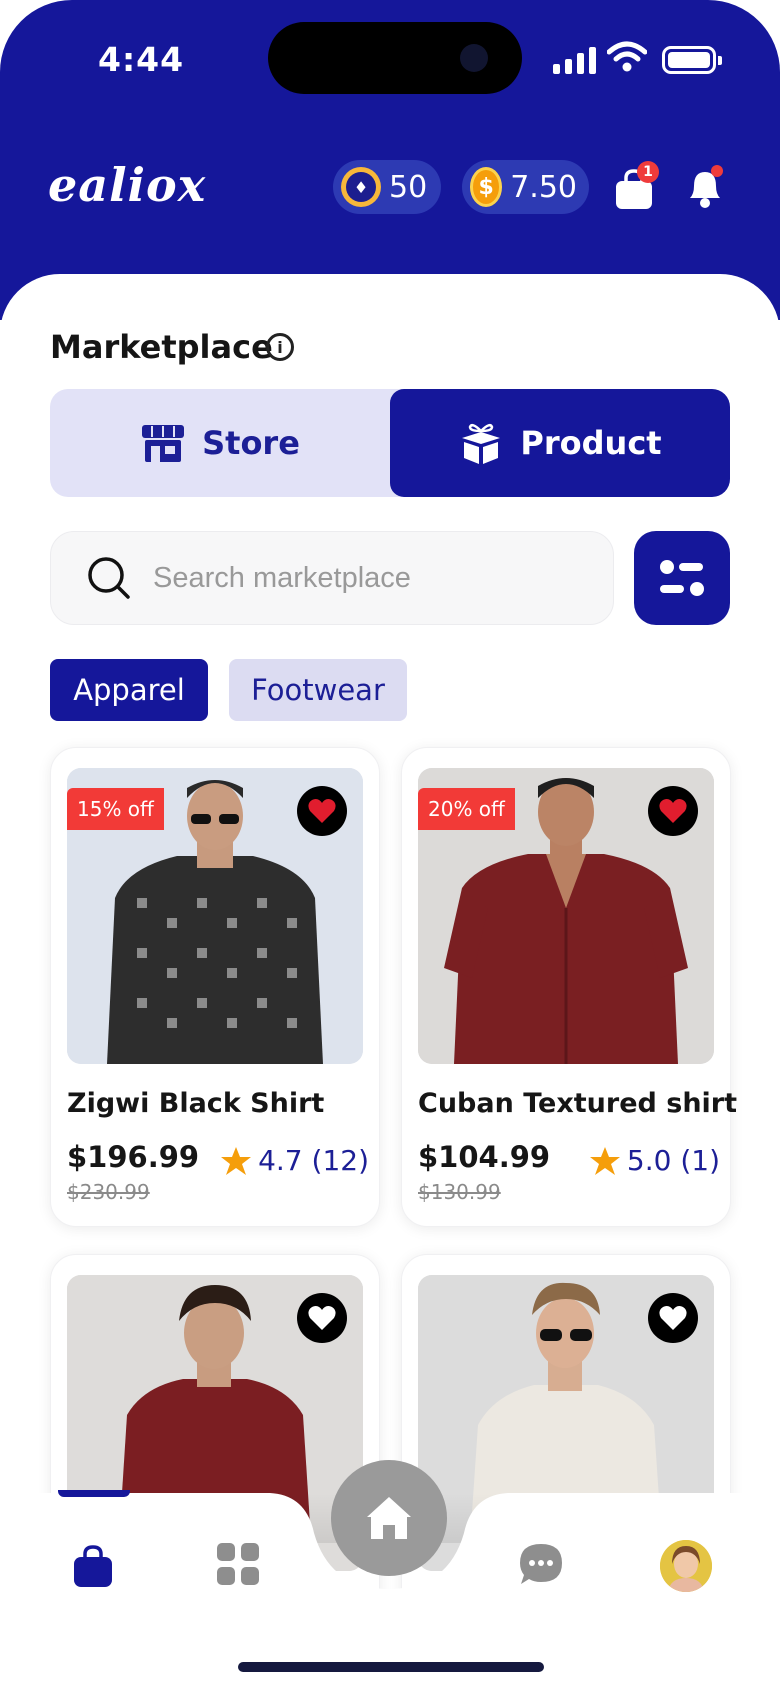 This screenshot has height=1689, width=780. Describe the element at coordinates (692, 60) in the screenshot. I see `battery-icon` at that location.